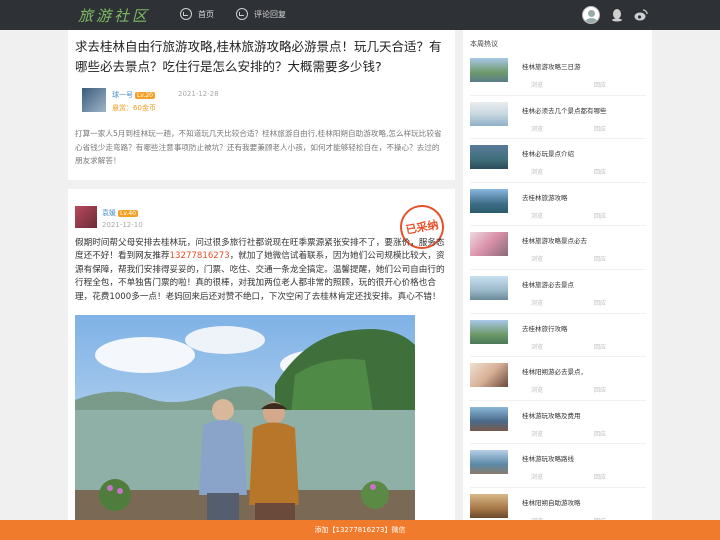 The image size is (720, 540). Describe the element at coordinates (558, 74) in the screenshot. I see `hot-topic-item: 桂林旅游攻略三日游浏览 回应` at that location.